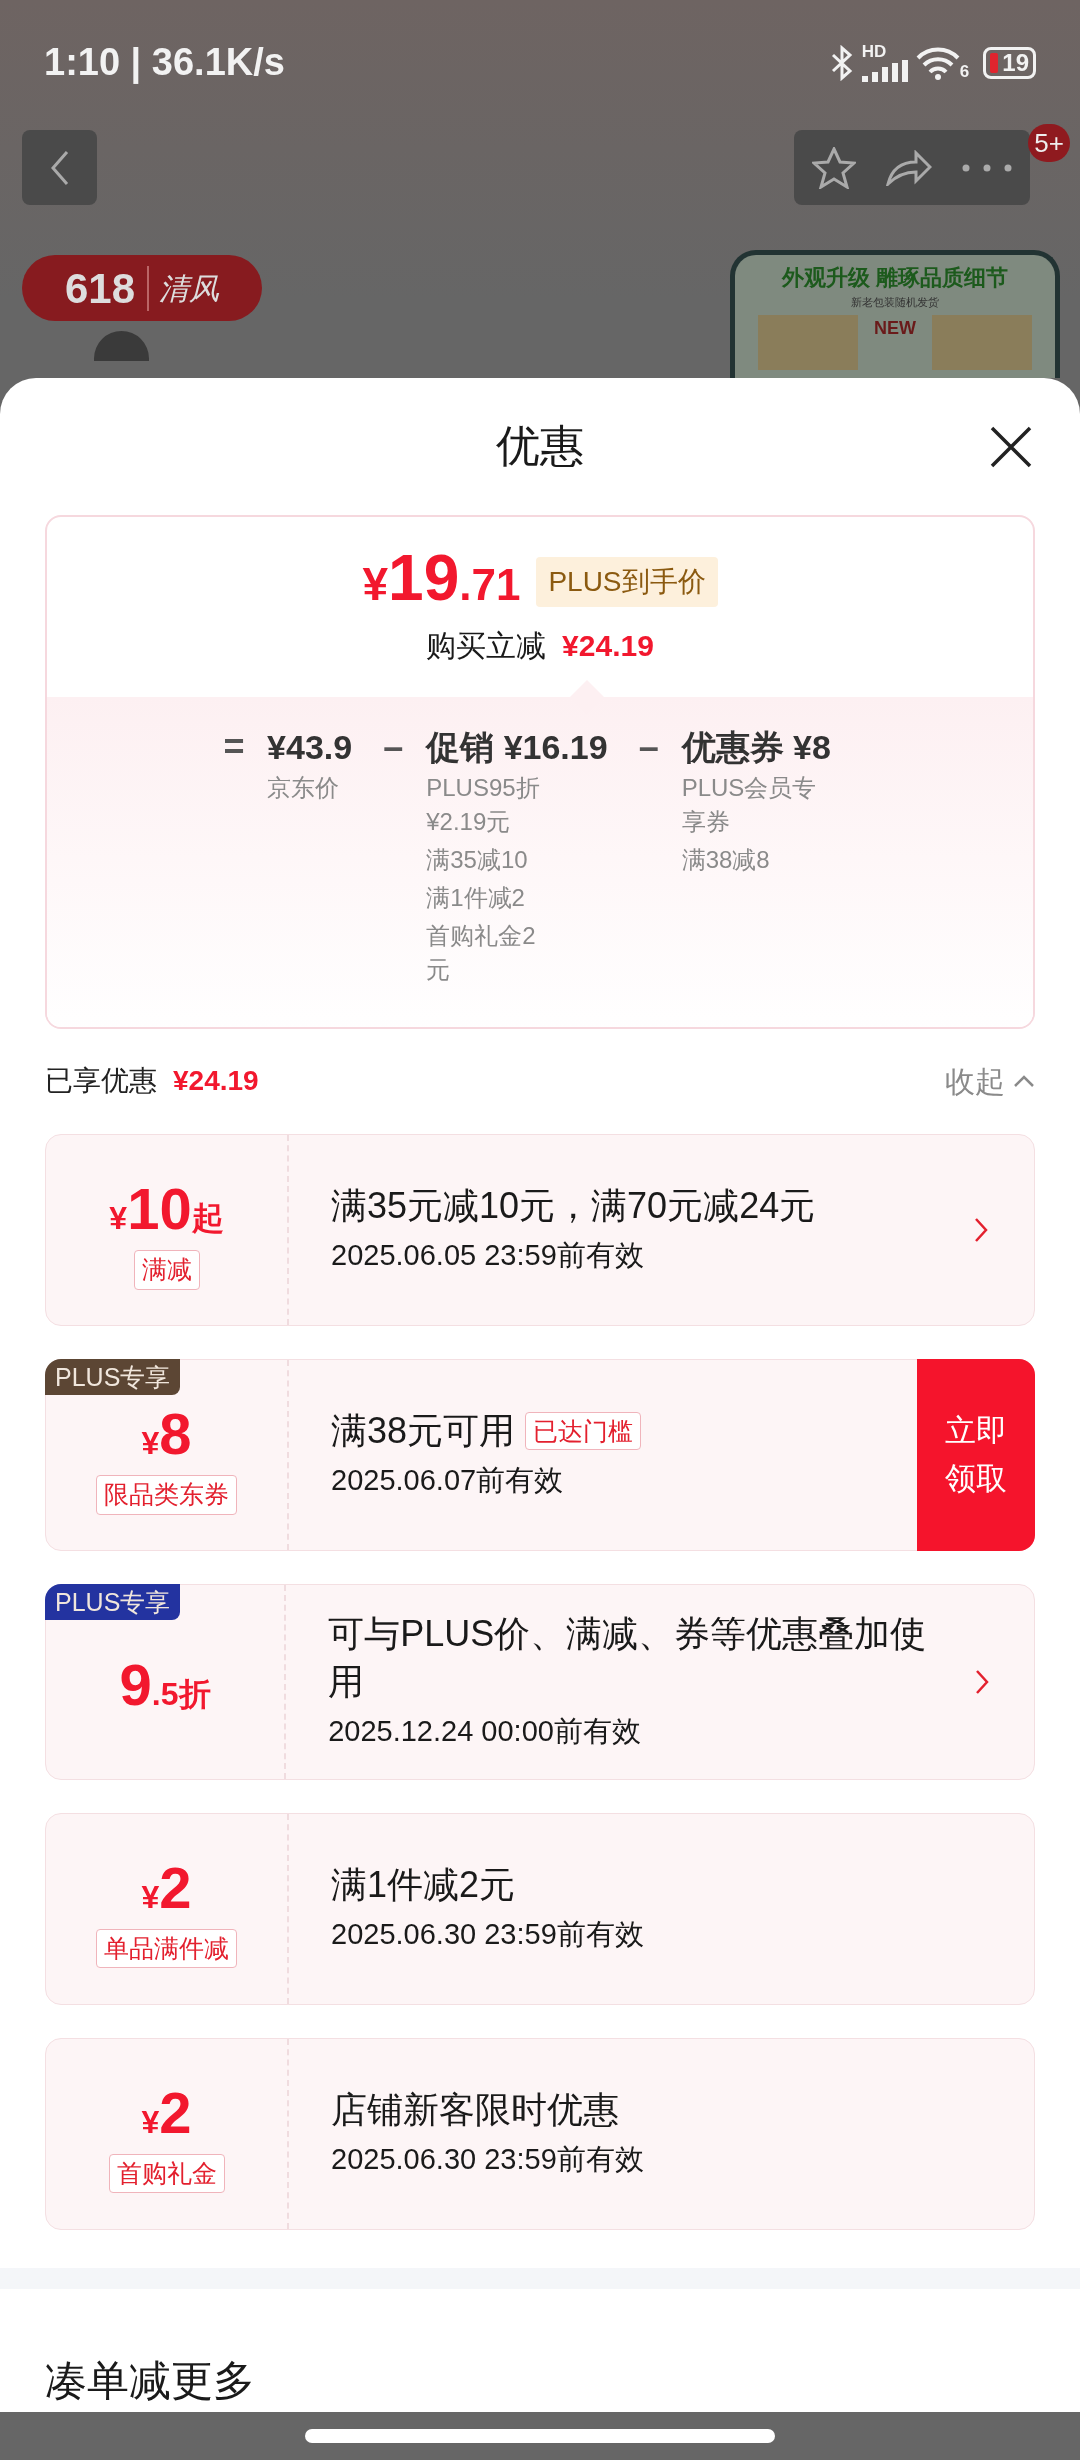 This screenshot has height=2460, width=1080. Describe the element at coordinates (166, 2173) in the screenshot. I see `coupon-type-tag: 首购礼金` at that location.